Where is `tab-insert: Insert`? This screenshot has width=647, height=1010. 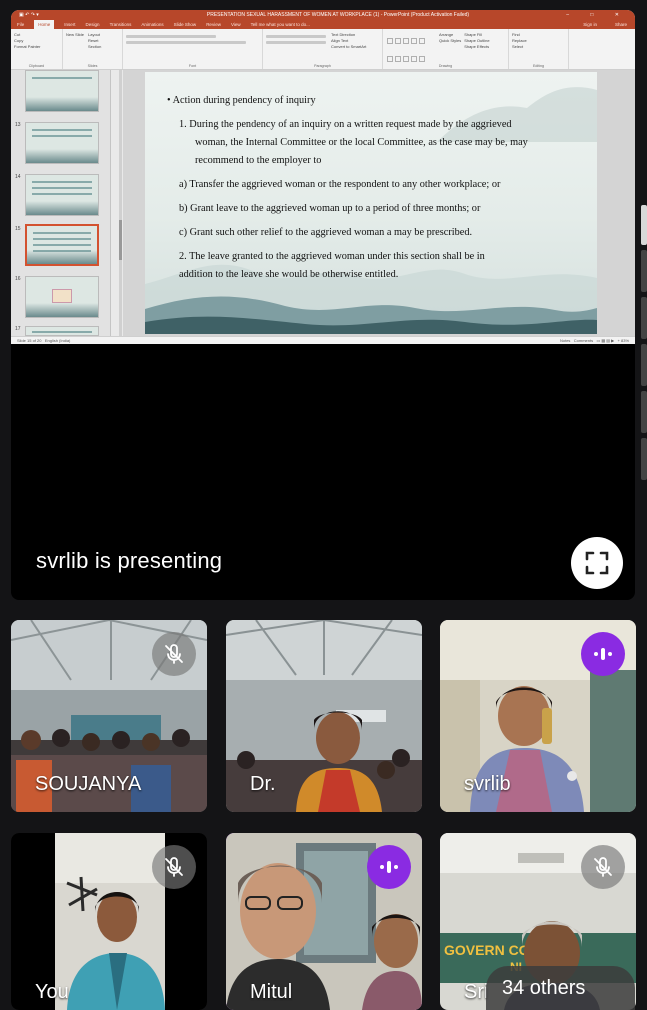
tab-insert: Insert is located at coordinates (69, 24).